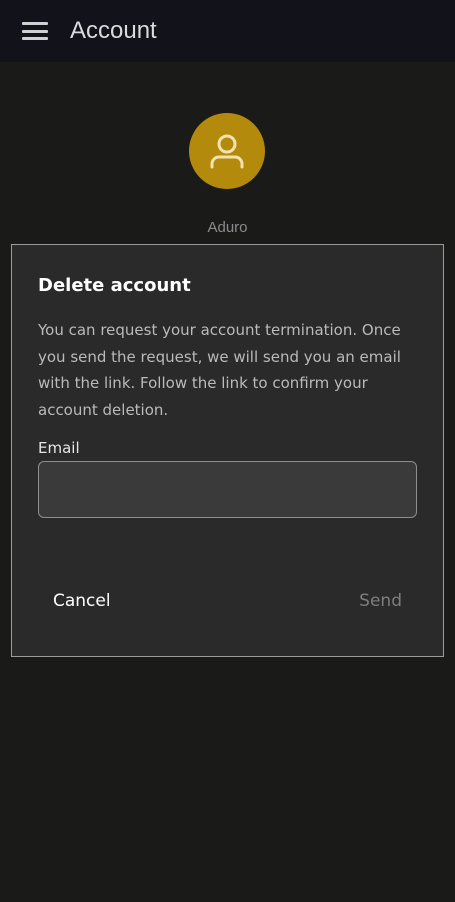 This screenshot has width=455, height=902. What do you see at coordinates (59, 448) in the screenshot?
I see `email-label: Email` at bounding box center [59, 448].